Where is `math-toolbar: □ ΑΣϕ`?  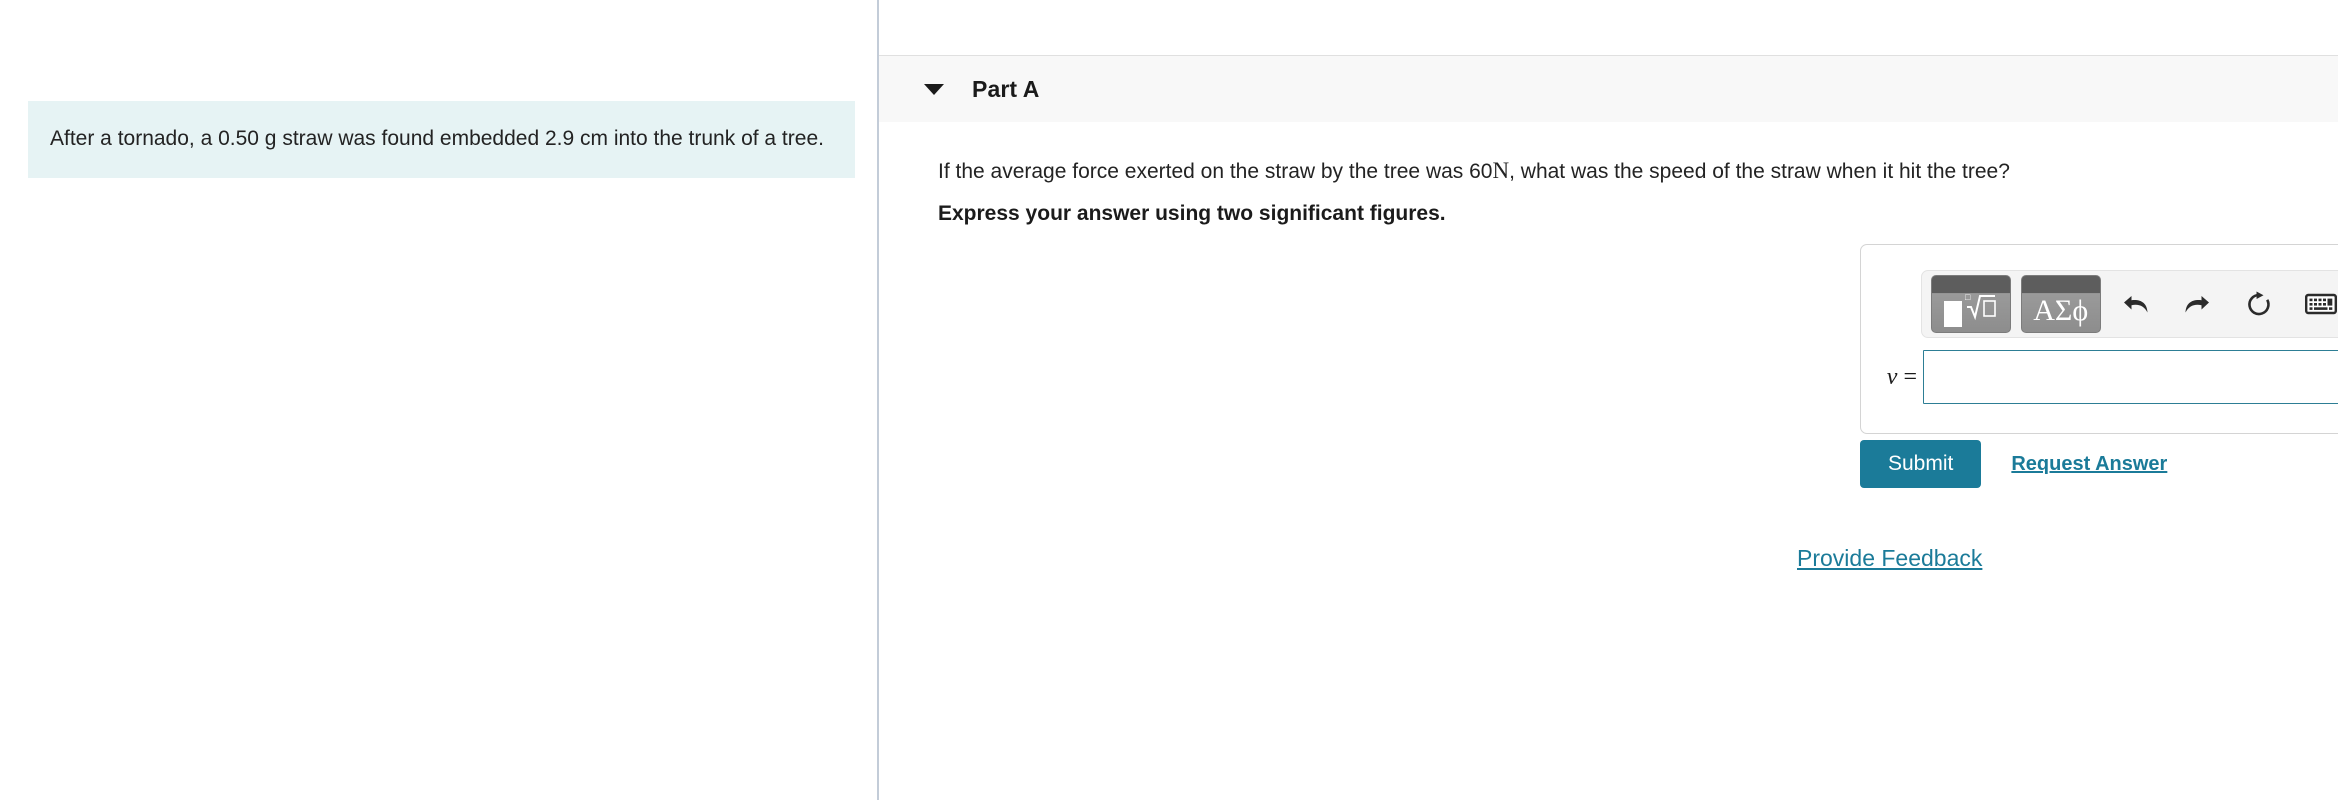 math-toolbar: □ ΑΣϕ is located at coordinates (2129, 304).